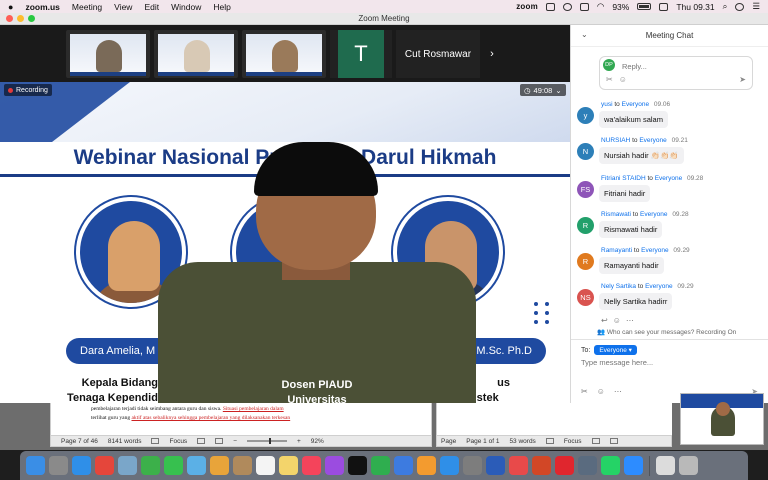  I want to click on menu-meeting: Meeting, so click(87, 7).